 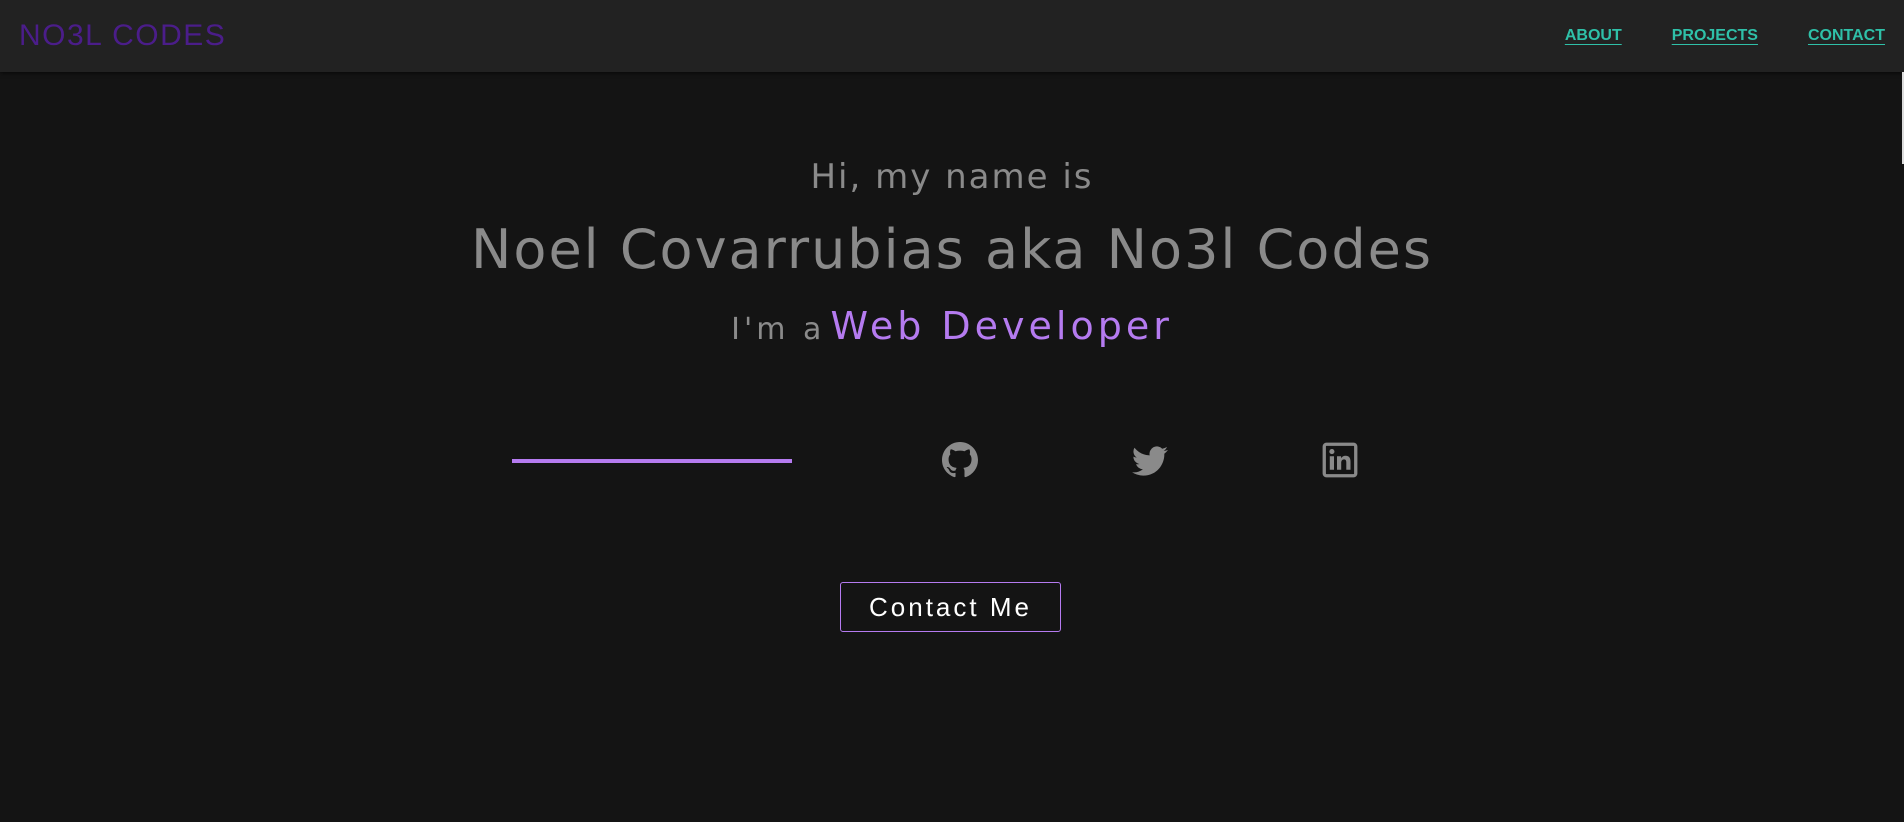 I want to click on twitter-icon, so click(x=1150, y=461).